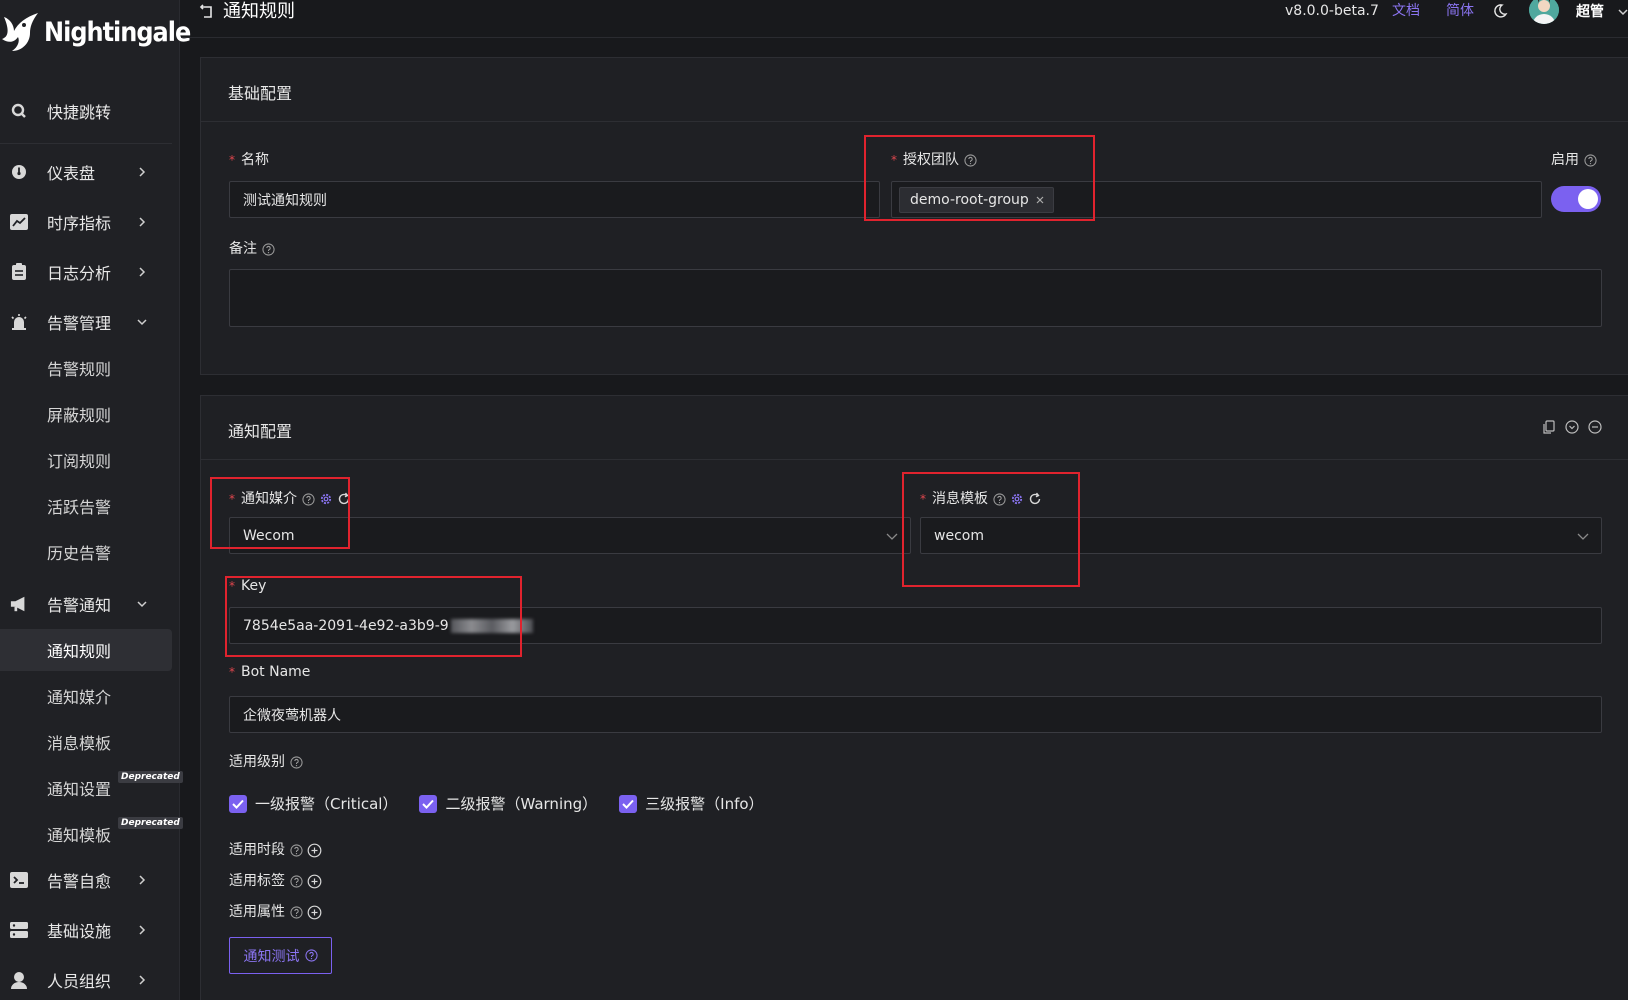 Image resolution: width=1628 pixels, height=1000 pixels. What do you see at coordinates (915, 298) in the screenshot?
I see `note-textarea` at bounding box center [915, 298].